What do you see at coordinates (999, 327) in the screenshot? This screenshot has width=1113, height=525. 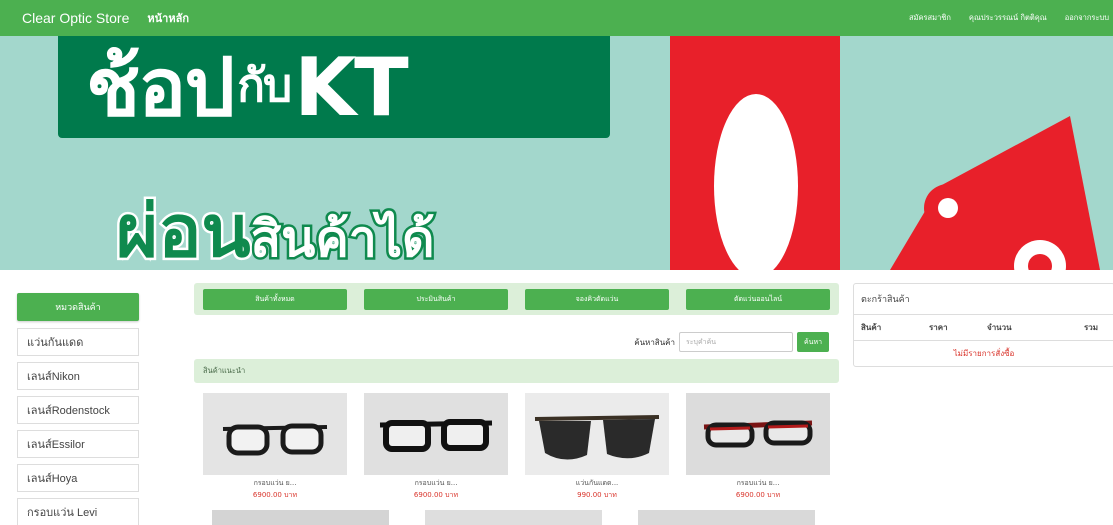 I see `cart-col-qty: จำนวน` at bounding box center [999, 327].